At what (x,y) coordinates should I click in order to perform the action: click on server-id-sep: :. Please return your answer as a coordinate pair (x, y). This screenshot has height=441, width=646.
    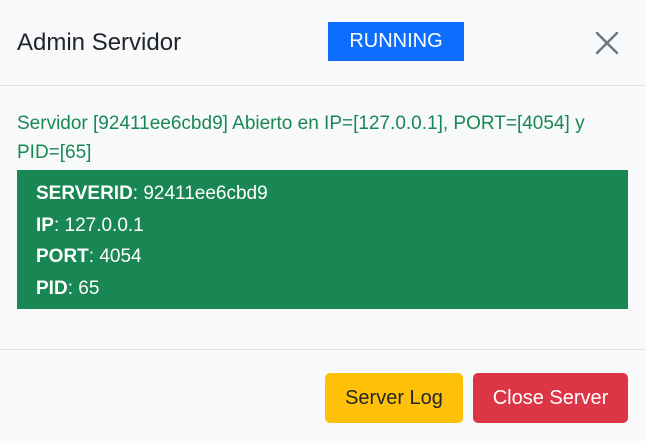
    Looking at the image, I should click on (138, 193).